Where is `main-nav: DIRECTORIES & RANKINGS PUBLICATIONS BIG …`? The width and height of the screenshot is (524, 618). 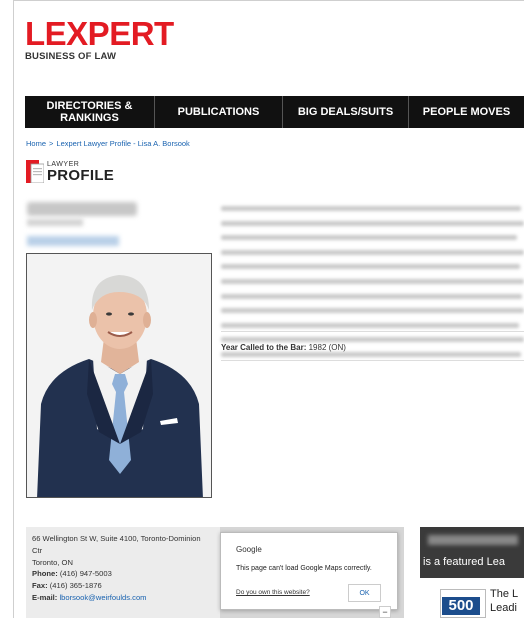 main-nav: DIRECTORIES & RANKINGS PUBLICATIONS BIG … is located at coordinates (274, 112).